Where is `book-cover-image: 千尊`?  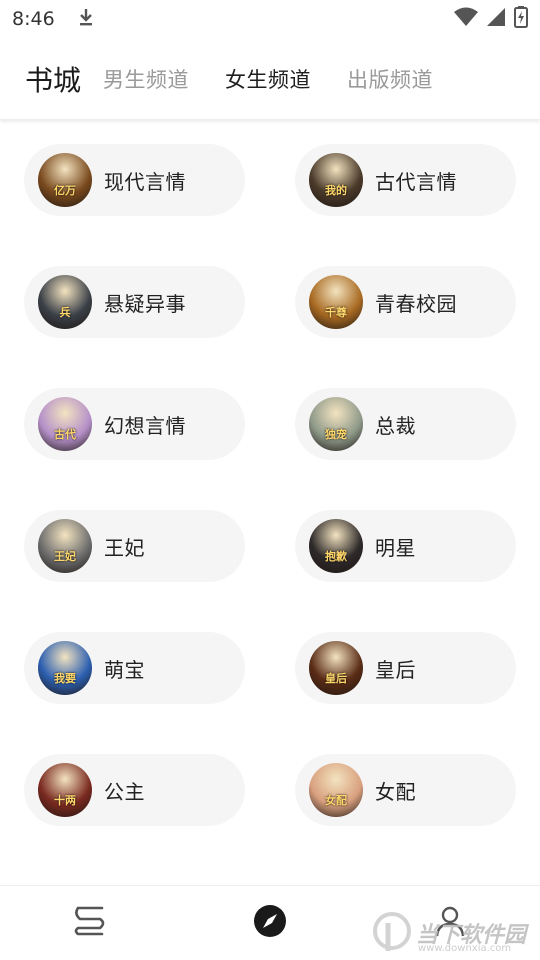
book-cover-image: 千尊 is located at coordinates (336, 302).